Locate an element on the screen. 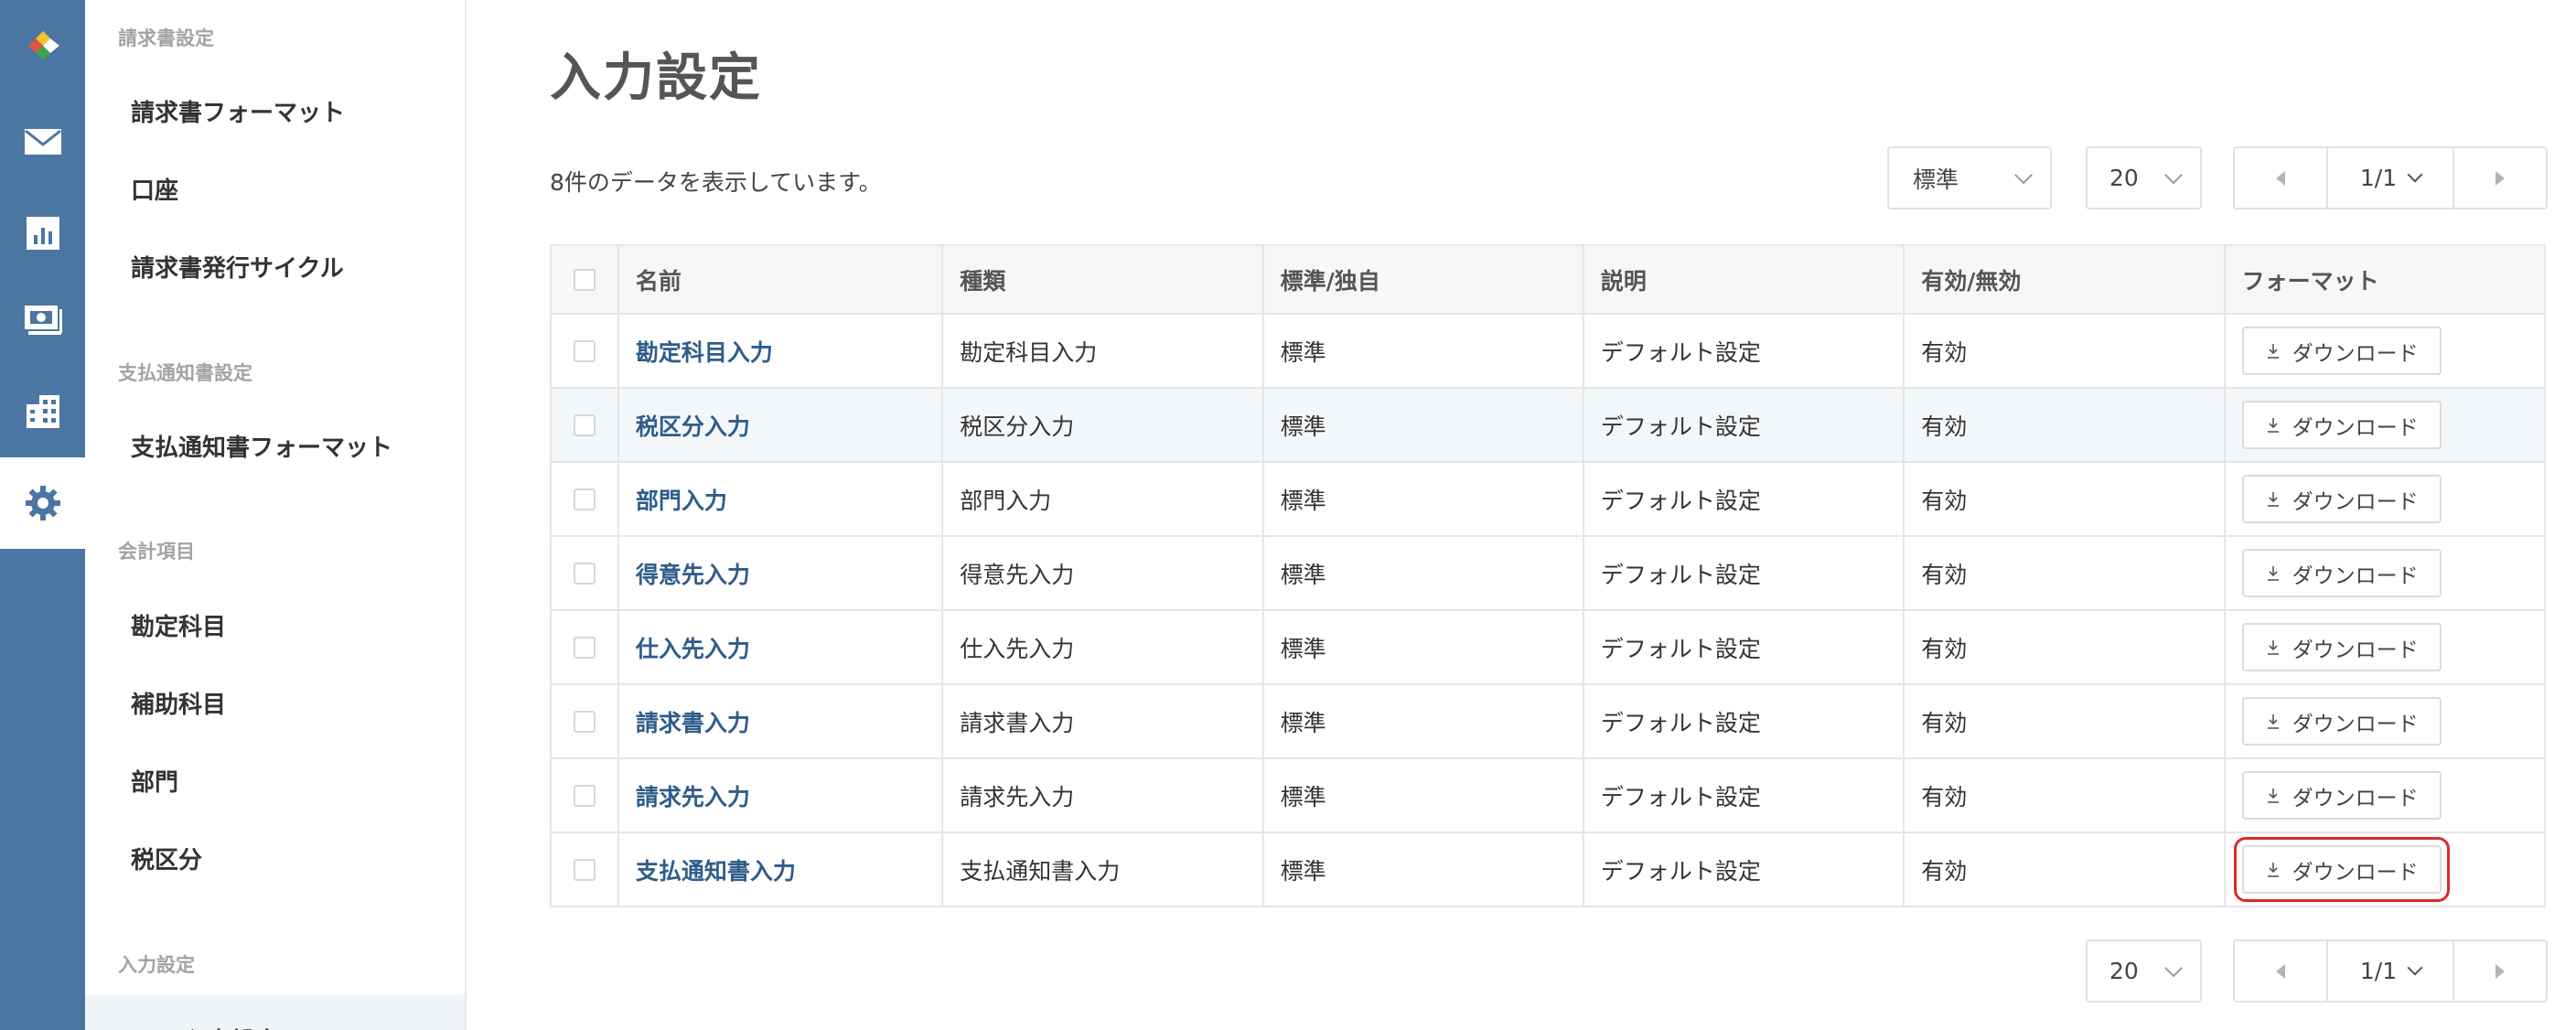 Image resolution: width=2576 pixels, height=1030 pixels. table-row: 仕入先入力 仕入先入力 標準 デフォルト設定 有効 ダウンロード is located at coordinates (1548, 646).